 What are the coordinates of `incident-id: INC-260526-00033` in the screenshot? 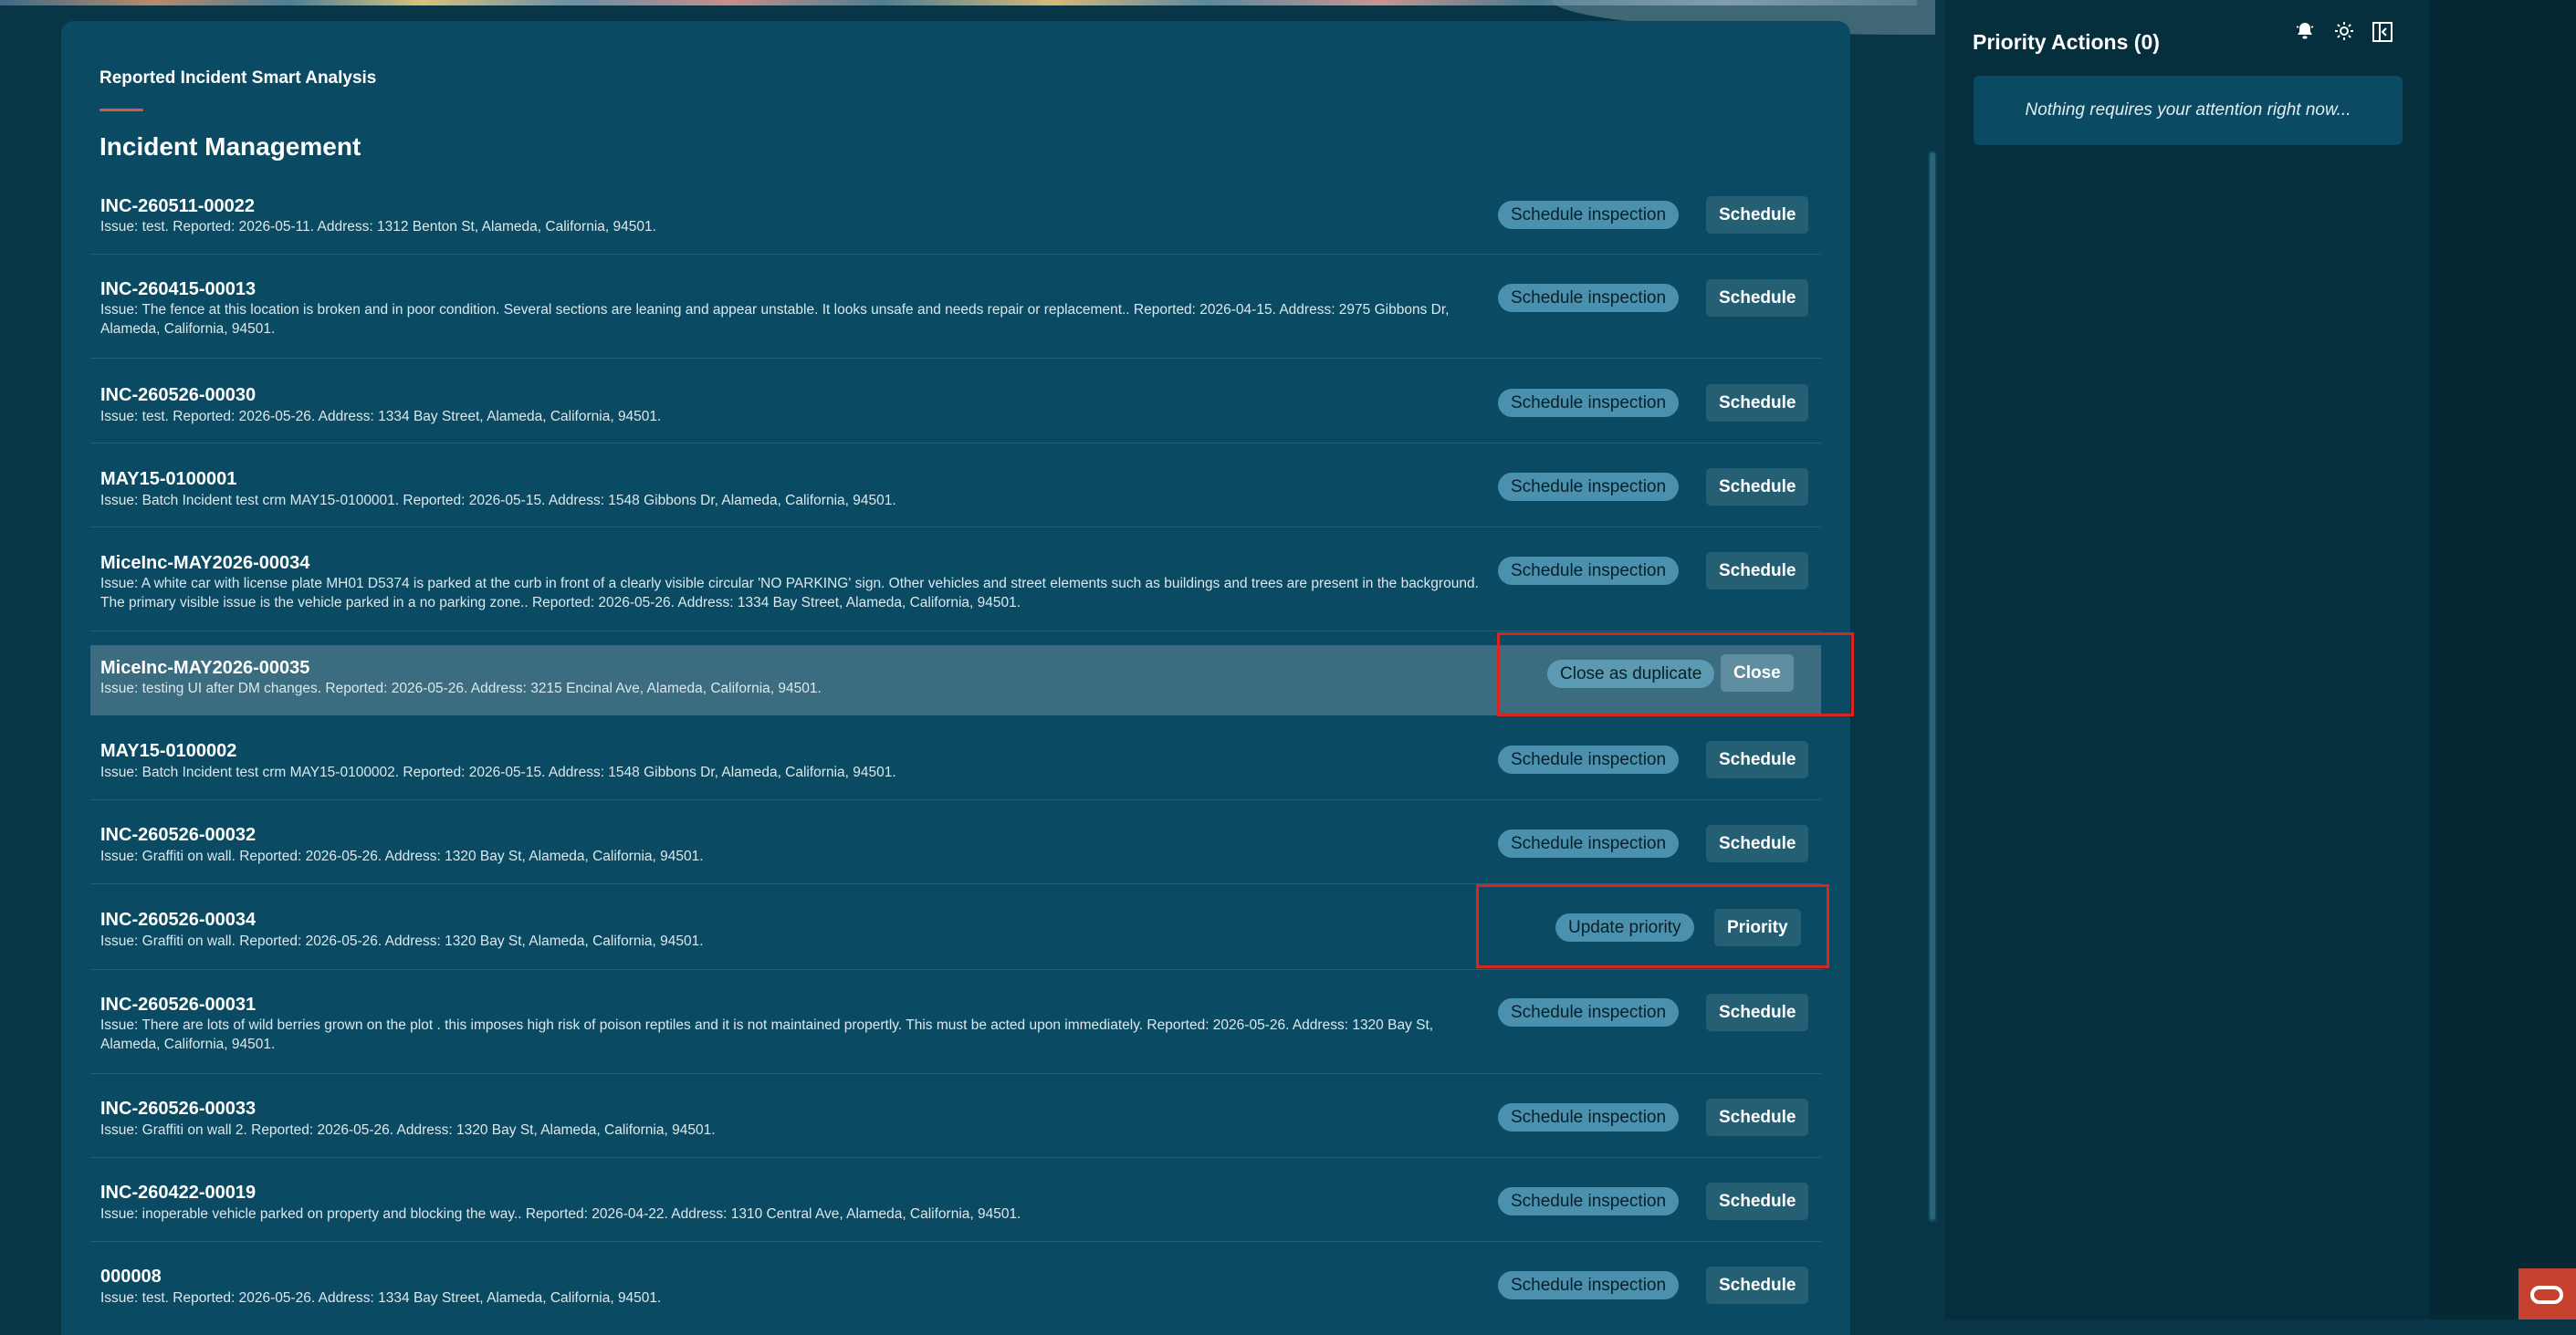 It's located at (178, 1109).